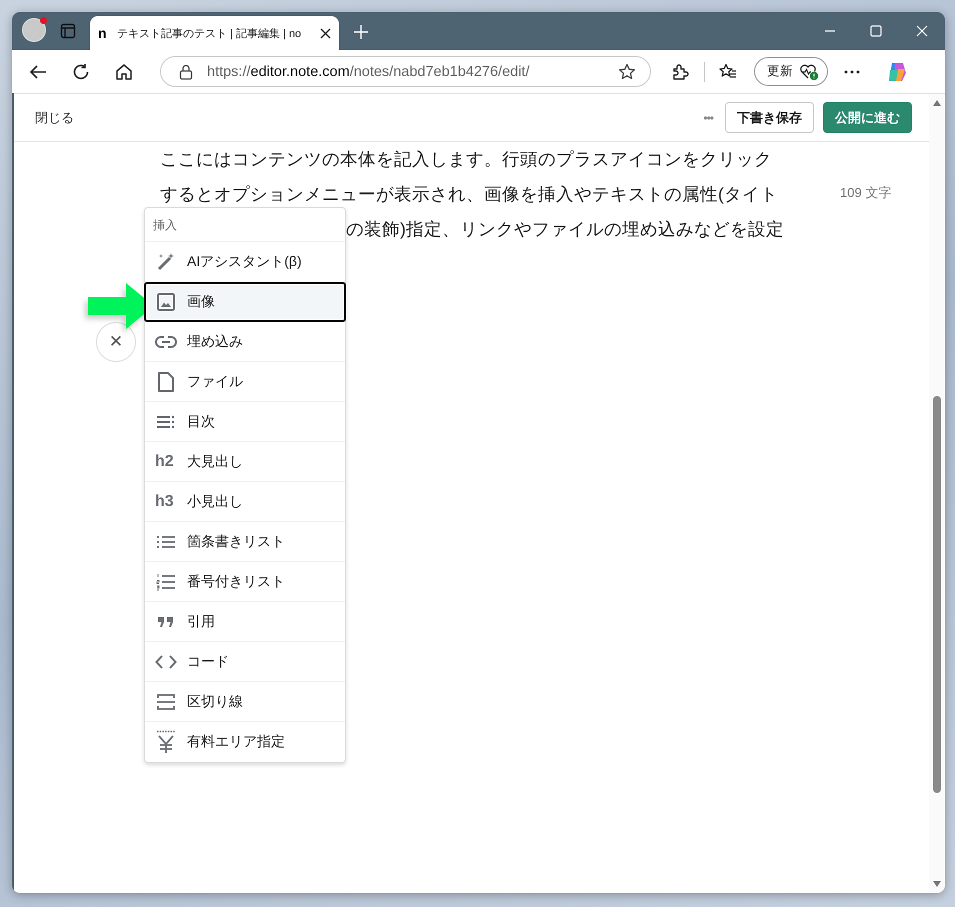 This screenshot has width=955, height=907. I want to click on address-bar: https://editor.note.com/notes/nabd7eb1b4276/edit/, so click(406, 71).